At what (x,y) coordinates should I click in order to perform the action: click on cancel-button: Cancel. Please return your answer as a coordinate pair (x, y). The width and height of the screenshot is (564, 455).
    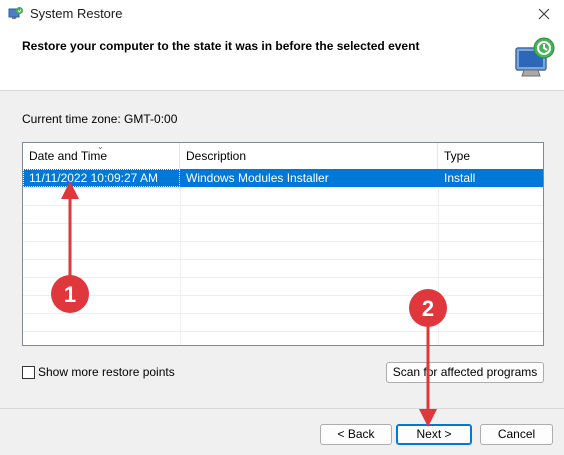
    Looking at the image, I should click on (516, 434).